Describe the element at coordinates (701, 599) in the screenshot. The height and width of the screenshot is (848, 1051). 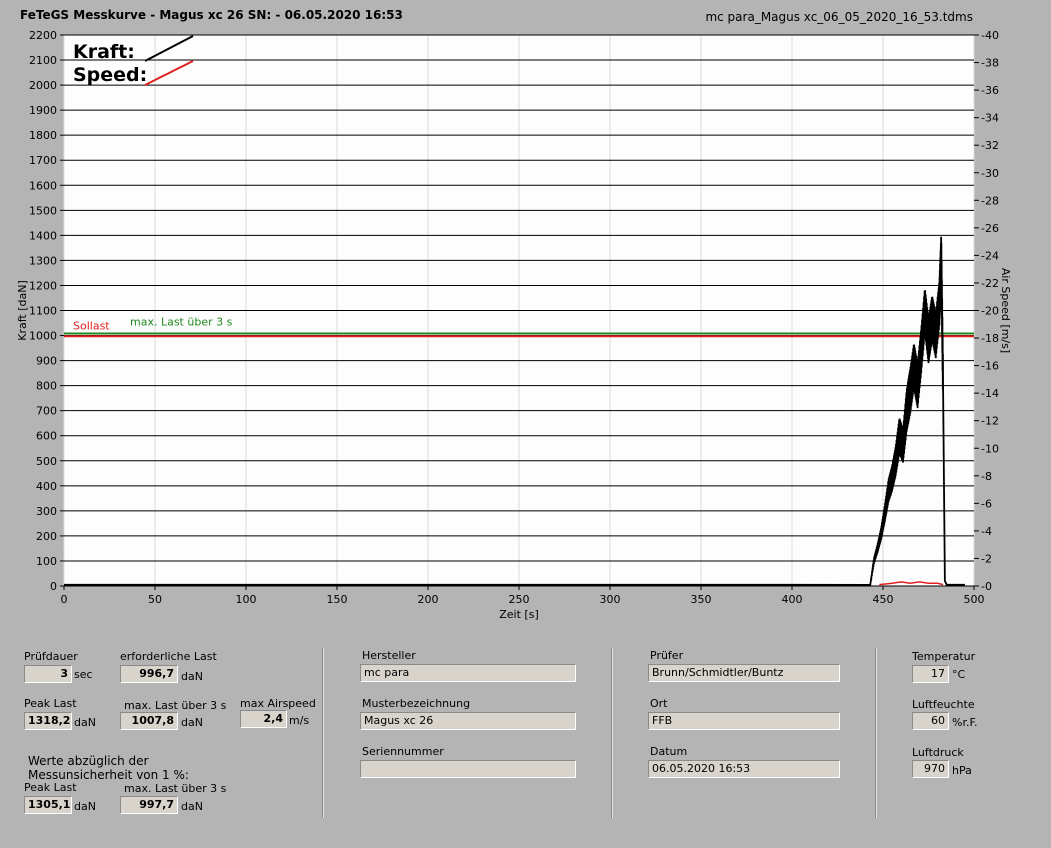
I see `x-tick-label: 350` at that location.